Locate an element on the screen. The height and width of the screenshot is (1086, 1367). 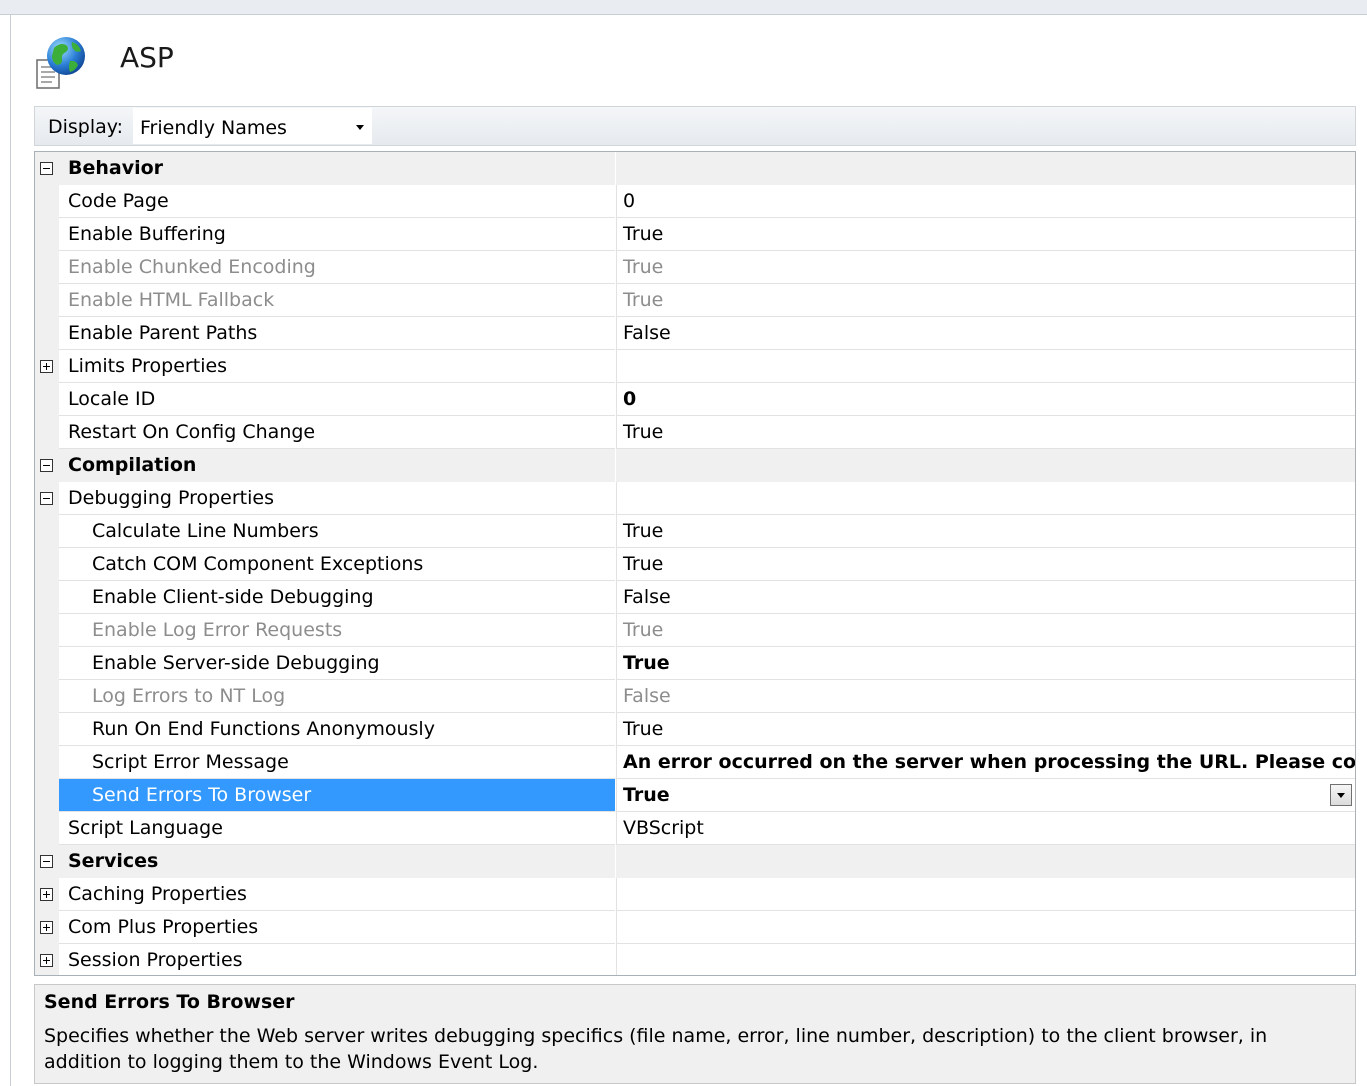
category-name-cell: Services is located at coordinates (337, 861).